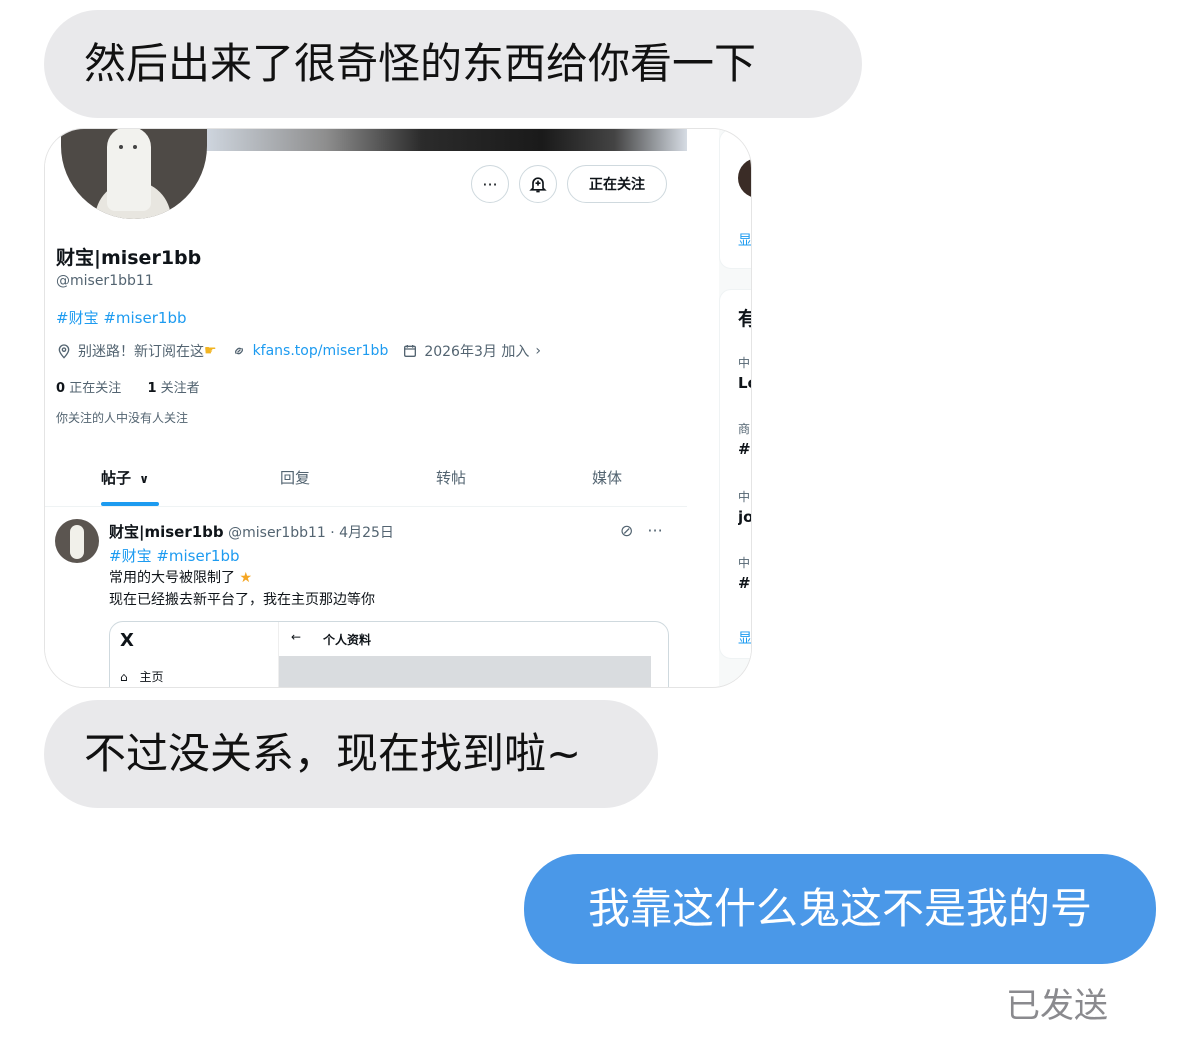 This screenshot has width=1200, height=1042. Describe the element at coordinates (607, 477) in the screenshot. I see `tab-media: 媒体` at that location.